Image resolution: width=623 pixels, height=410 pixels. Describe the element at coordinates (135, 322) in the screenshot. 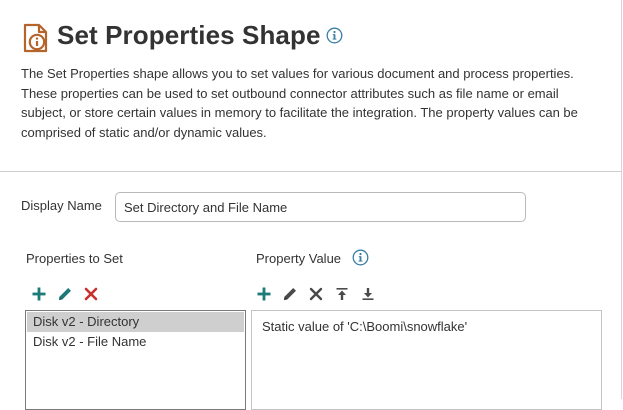

I see `list-item: Disk v2 - Directory` at that location.